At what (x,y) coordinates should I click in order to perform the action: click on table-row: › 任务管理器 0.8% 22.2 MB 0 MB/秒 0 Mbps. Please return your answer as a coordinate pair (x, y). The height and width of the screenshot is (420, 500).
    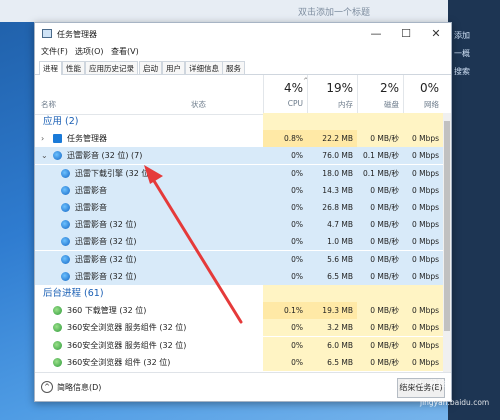
    Looking at the image, I should click on (239, 139).